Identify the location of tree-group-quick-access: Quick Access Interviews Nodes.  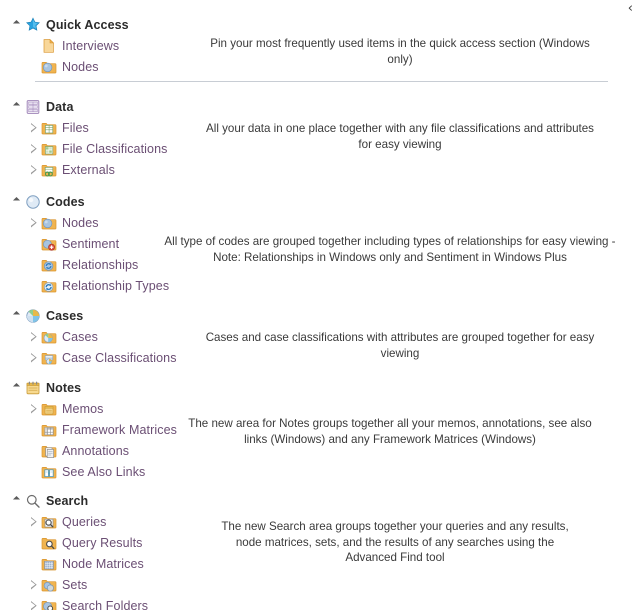
(64, 45).